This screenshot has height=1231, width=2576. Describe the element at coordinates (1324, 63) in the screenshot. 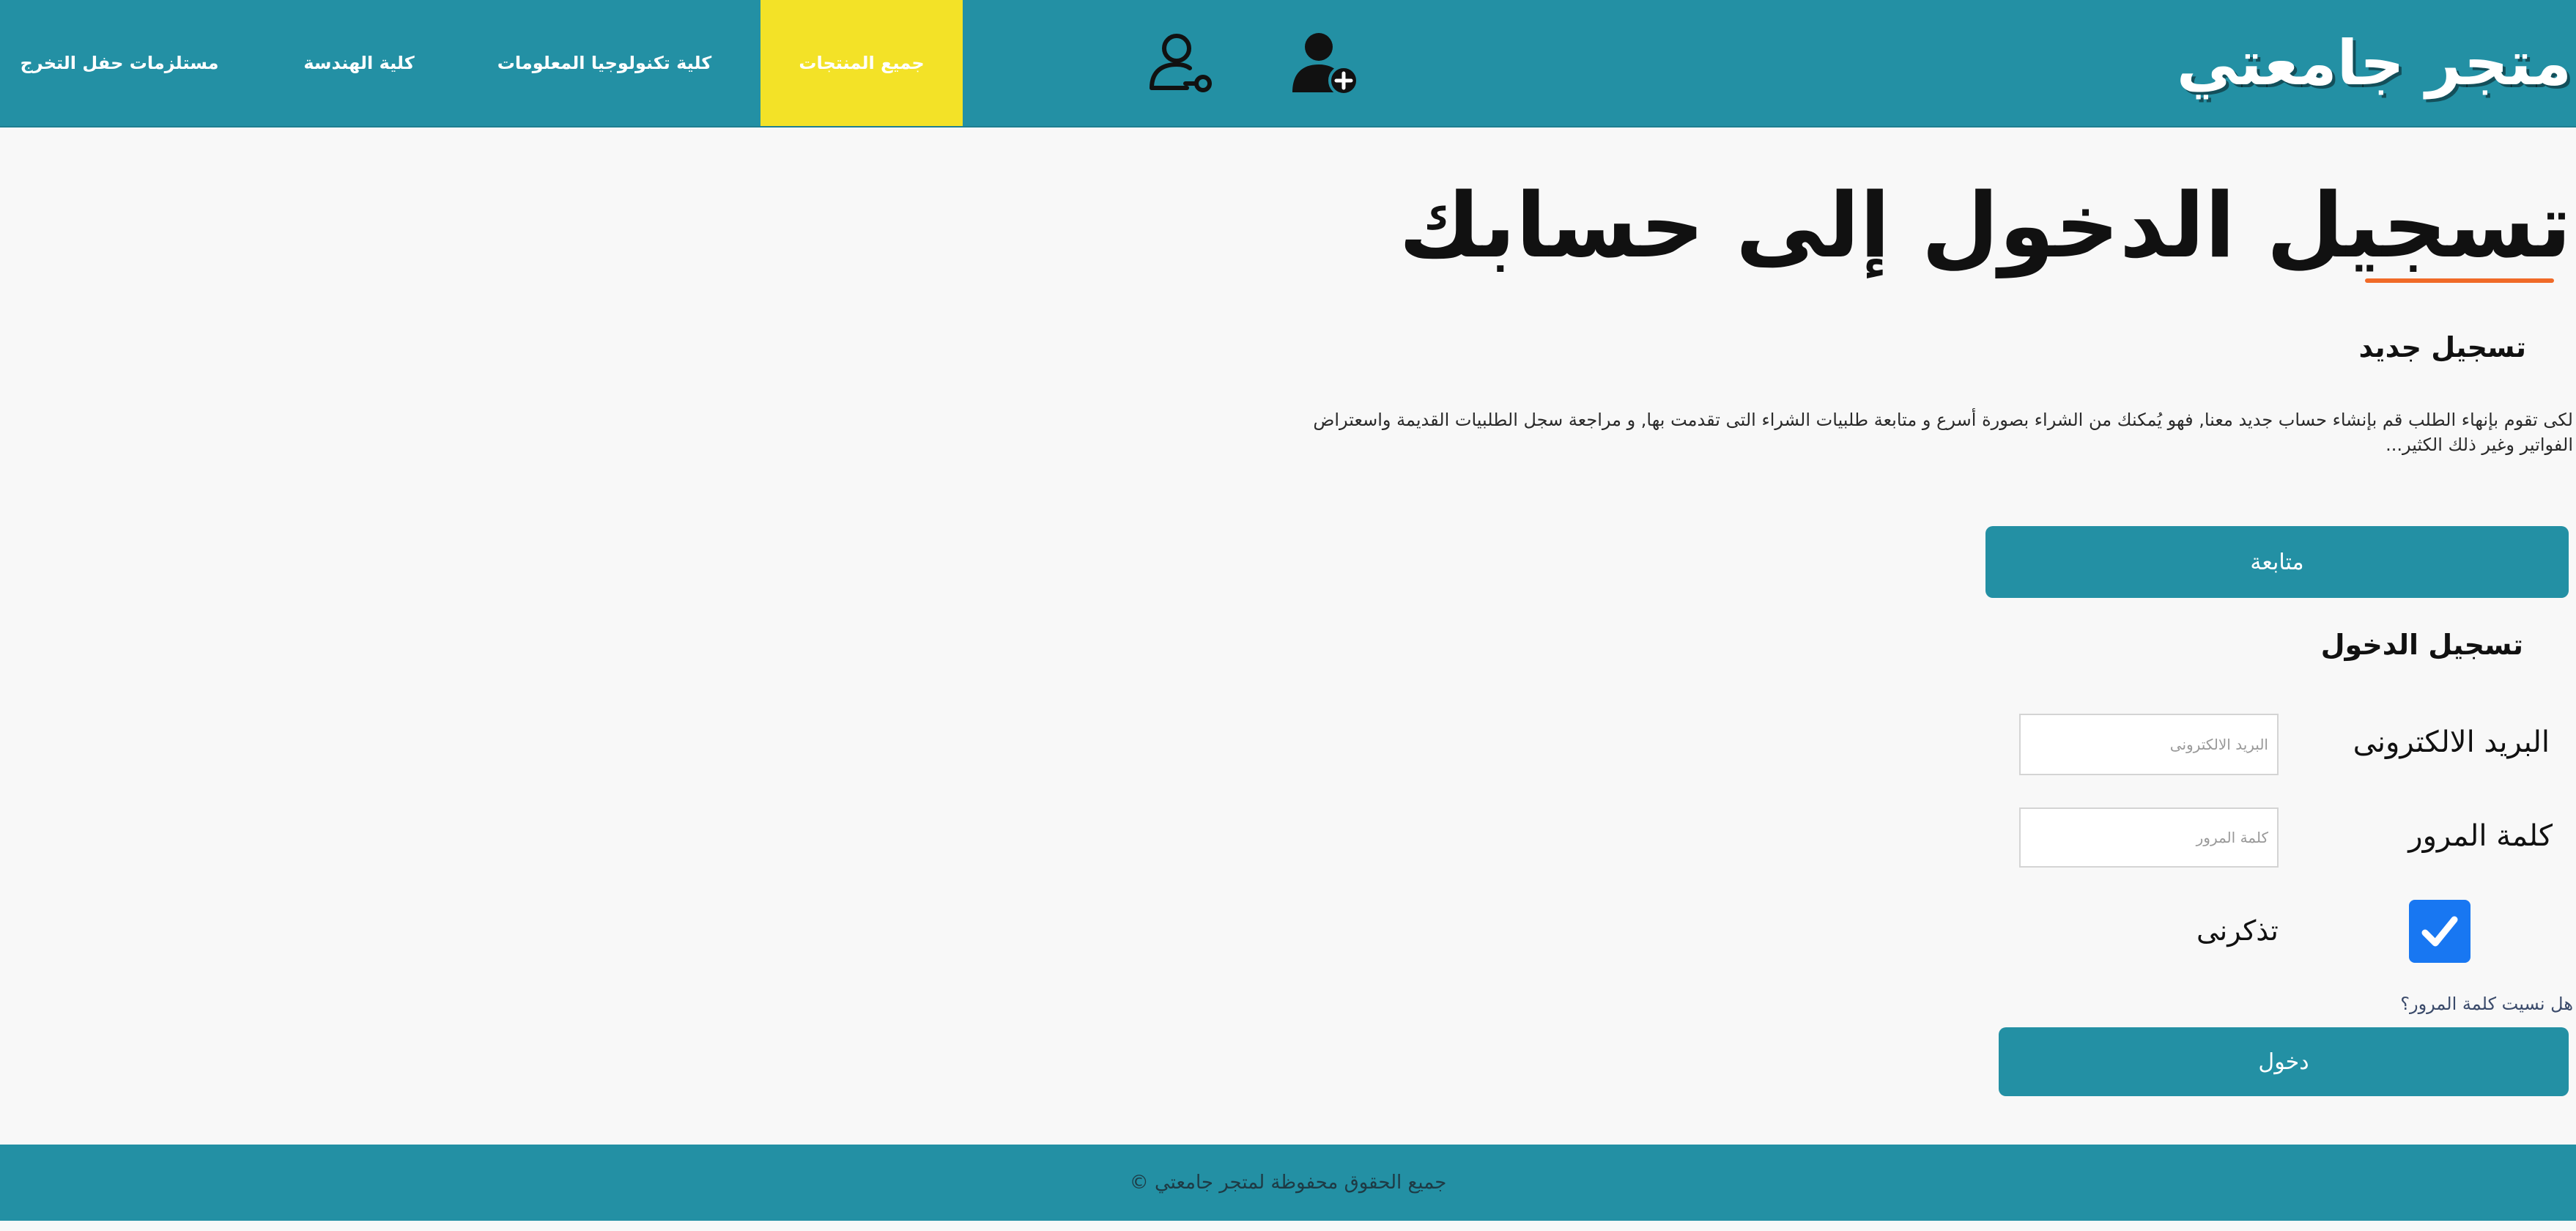

I see `add-user-icon` at that location.